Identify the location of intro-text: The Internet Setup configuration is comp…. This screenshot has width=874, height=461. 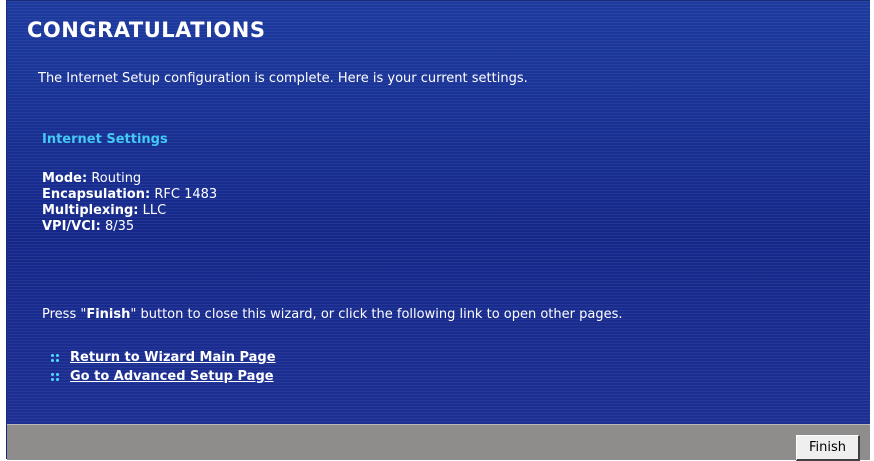
(283, 78).